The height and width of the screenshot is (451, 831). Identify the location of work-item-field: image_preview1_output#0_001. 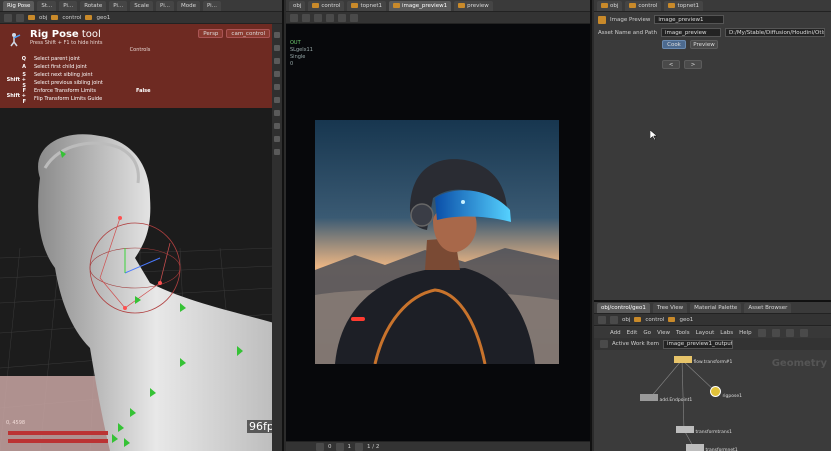
(697, 344).